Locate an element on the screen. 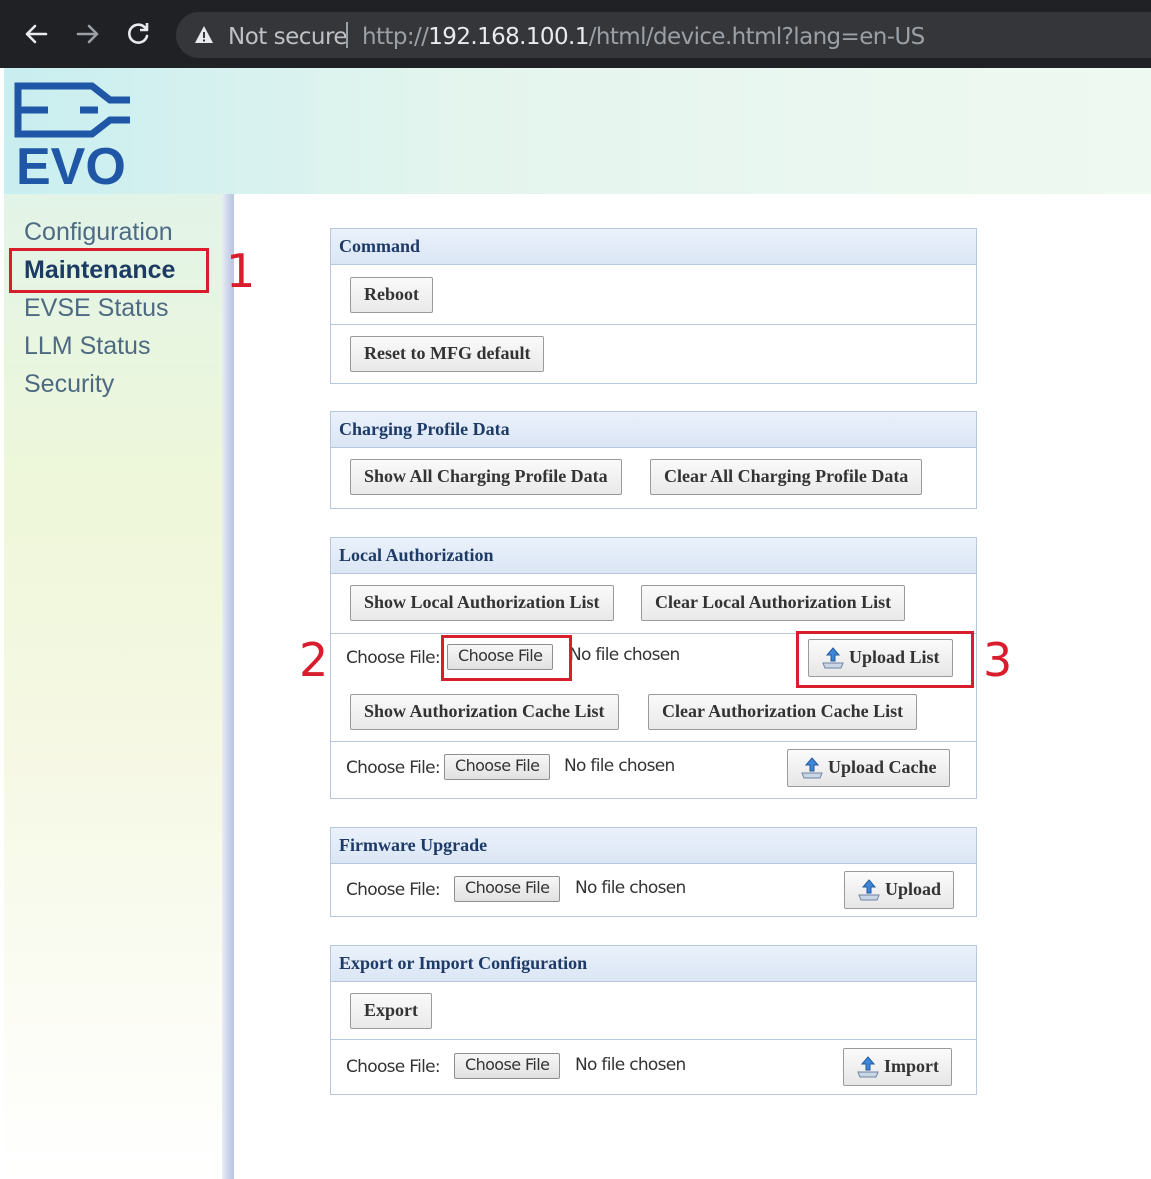 This screenshot has height=1179, width=1151. upload-cache-label: Upload Cache is located at coordinates (882, 767).